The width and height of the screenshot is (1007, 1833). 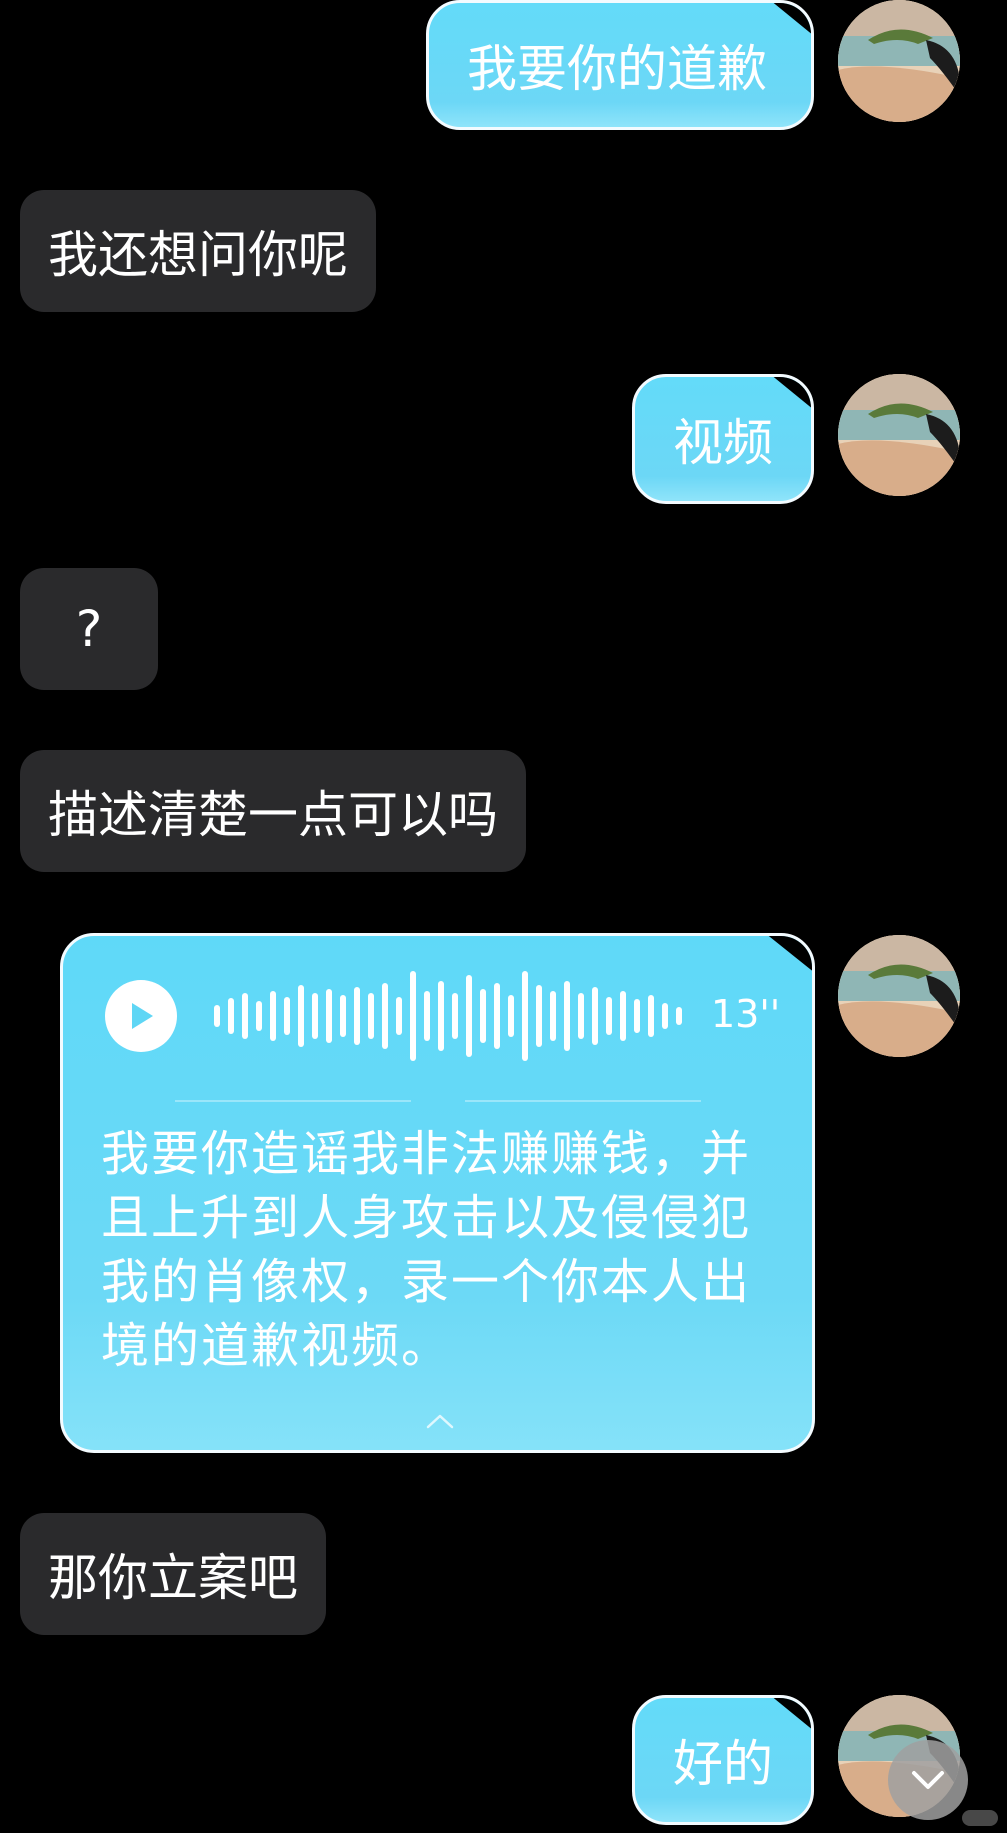 I want to click on message-text: 那你立案吧, so click(x=173, y=1578).